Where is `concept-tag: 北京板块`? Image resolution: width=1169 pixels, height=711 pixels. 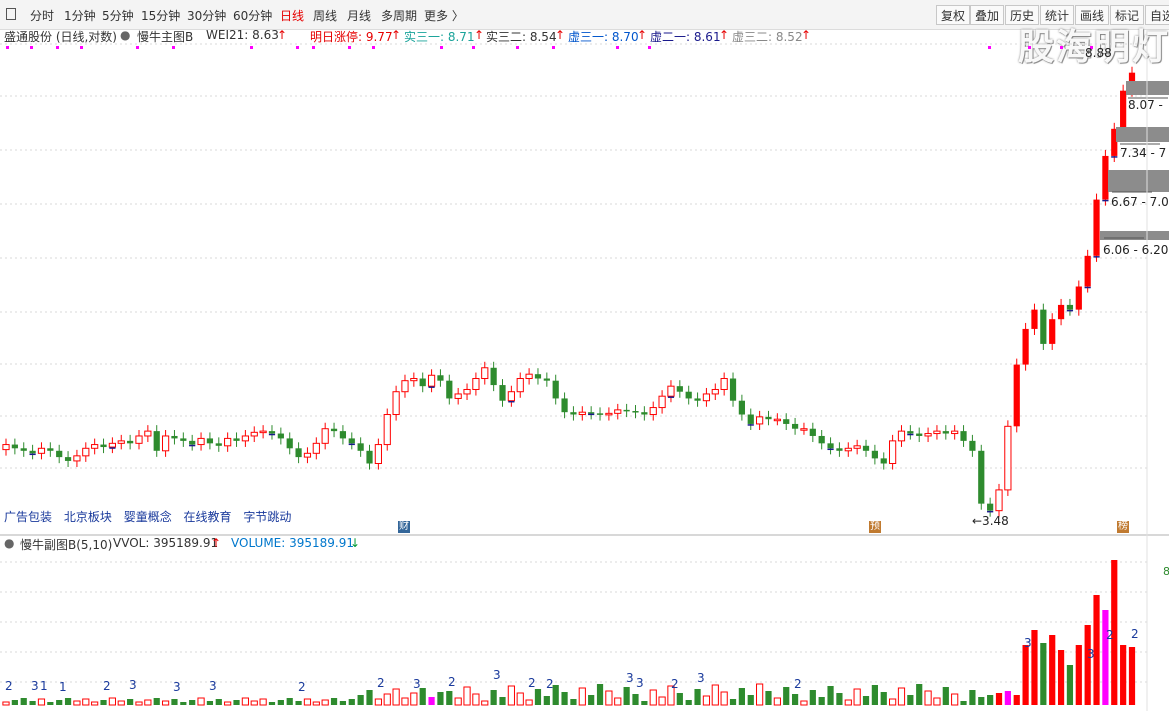
concept-tag: 北京板块 is located at coordinates (88, 517).